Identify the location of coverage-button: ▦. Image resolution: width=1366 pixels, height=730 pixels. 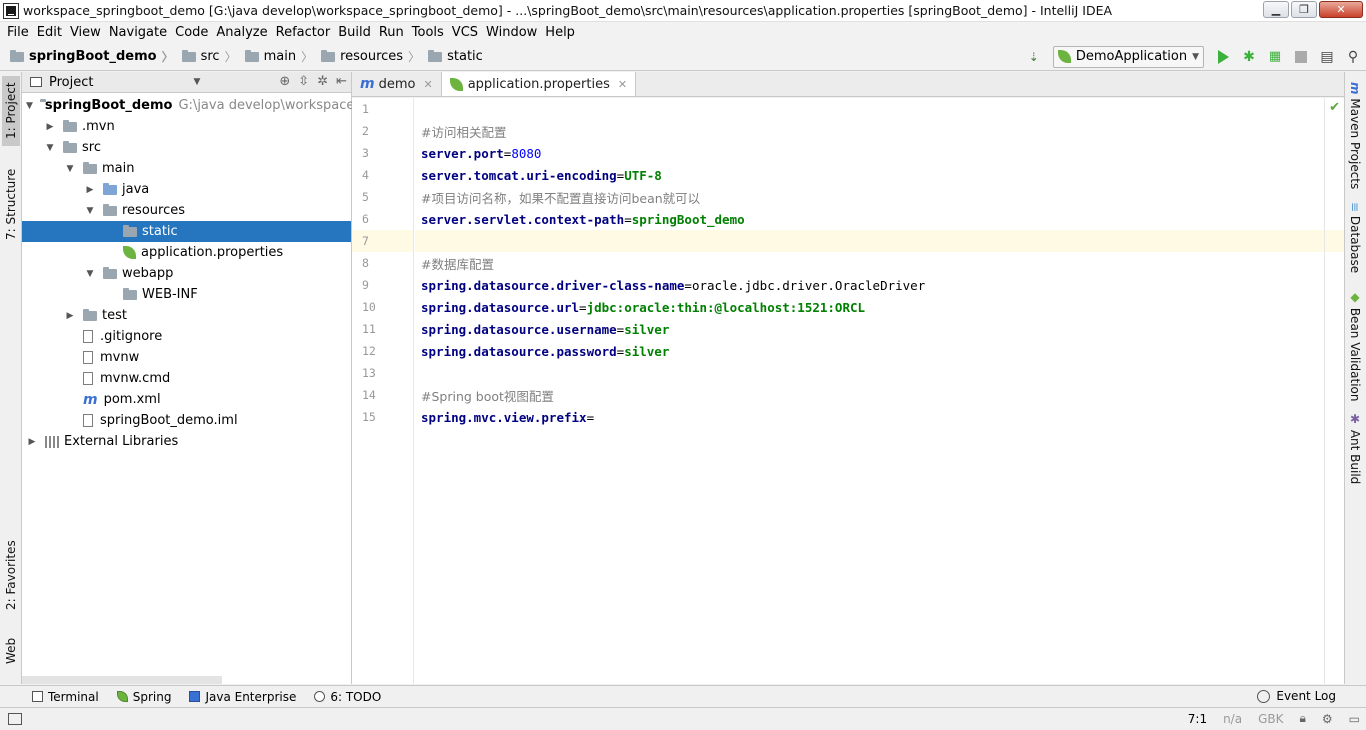
(1275, 57).